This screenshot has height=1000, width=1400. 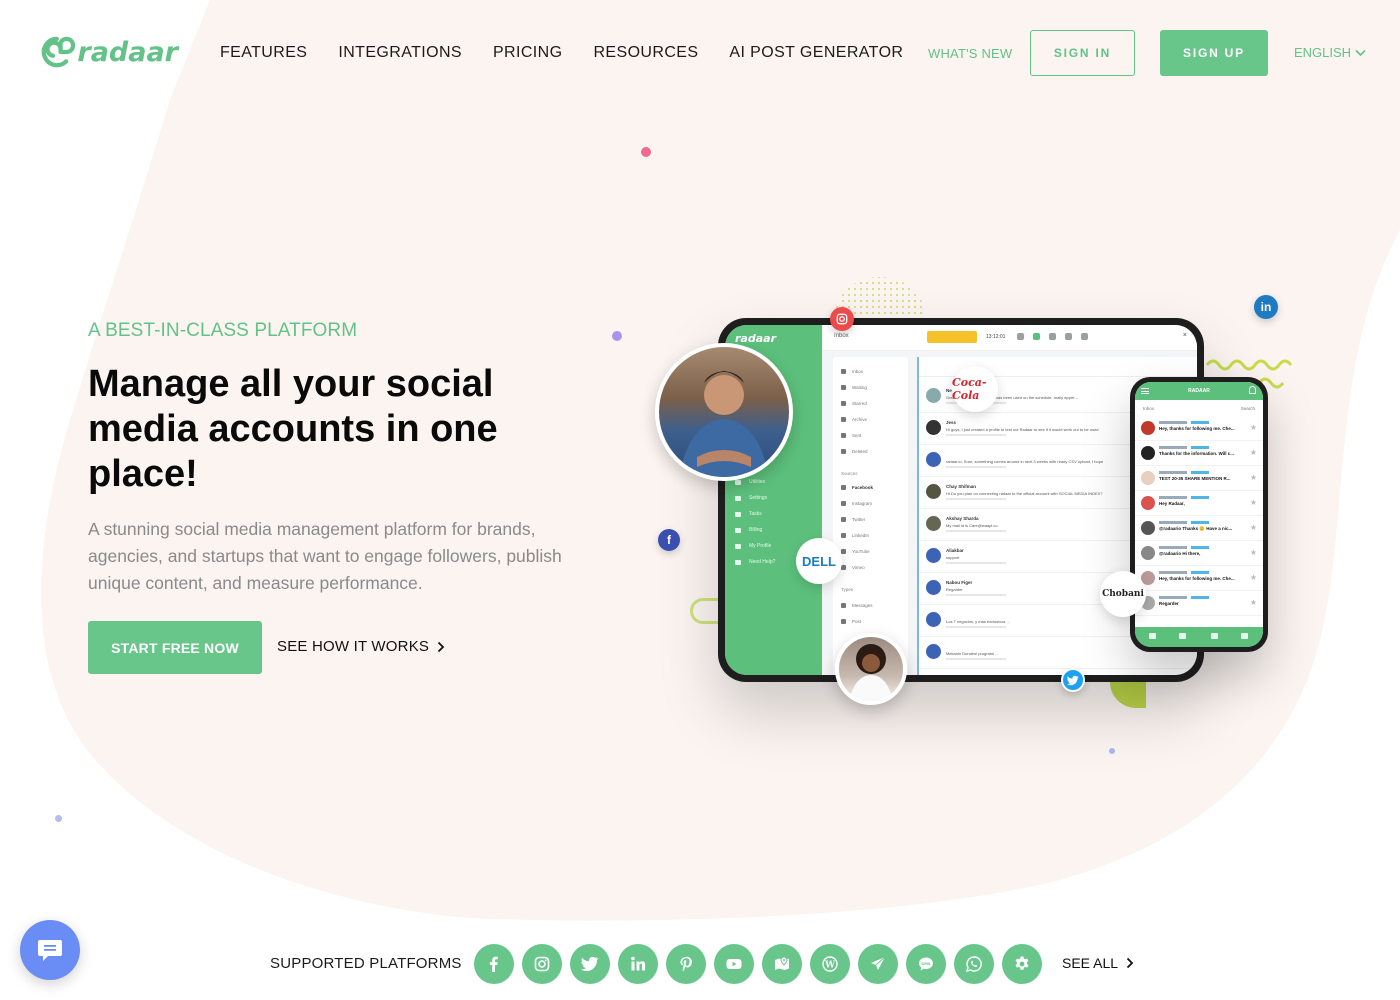 I want to click on nav-features: FEATURES, so click(x=263, y=53).